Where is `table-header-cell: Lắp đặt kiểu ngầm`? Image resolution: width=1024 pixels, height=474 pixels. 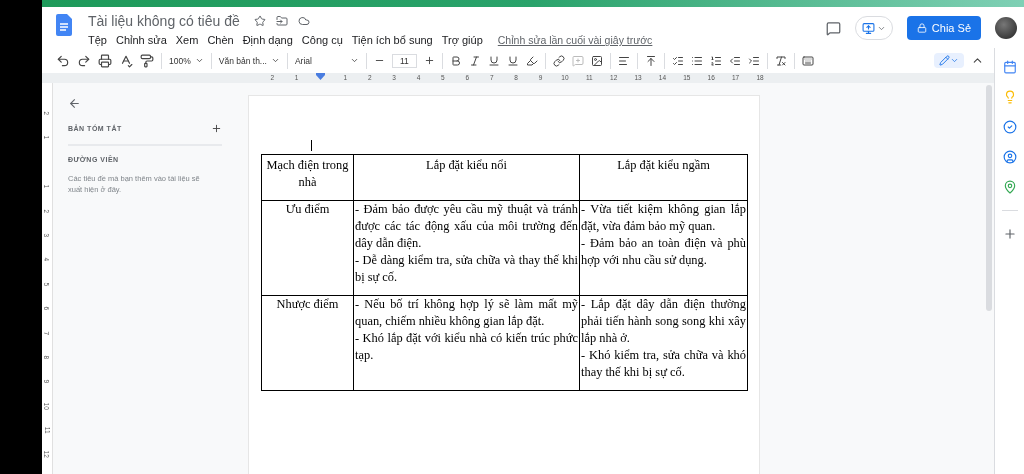
table-header-cell: Lắp đặt kiểu ngầm is located at coordinates (663, 177).